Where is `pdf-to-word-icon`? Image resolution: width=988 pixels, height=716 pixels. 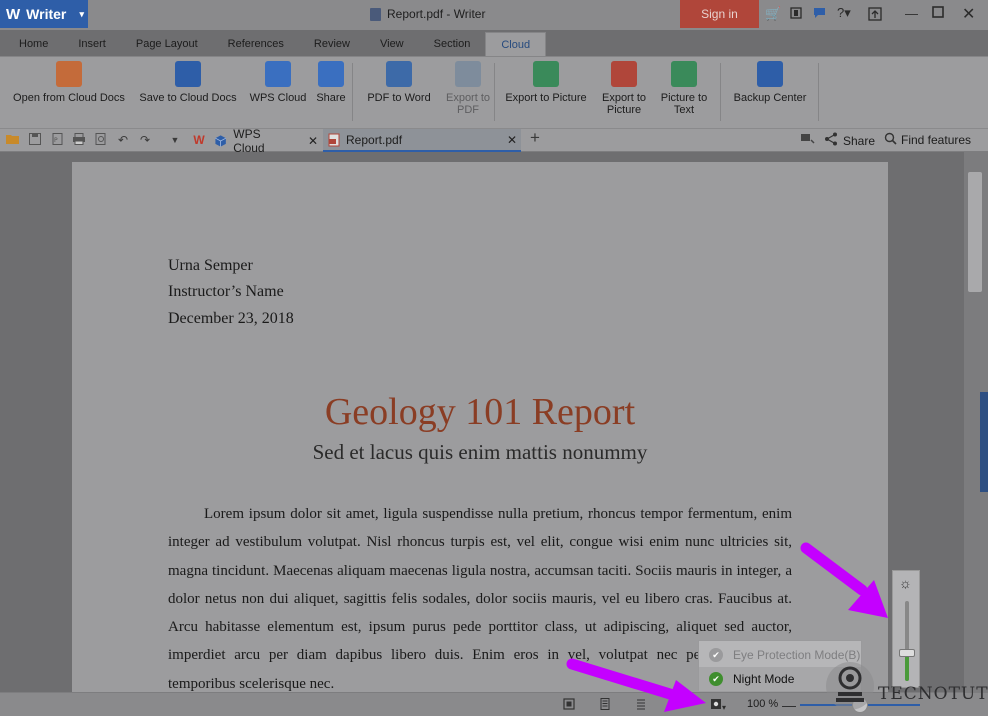 pdf-to-word-icon is located at coordinates (399, 74).